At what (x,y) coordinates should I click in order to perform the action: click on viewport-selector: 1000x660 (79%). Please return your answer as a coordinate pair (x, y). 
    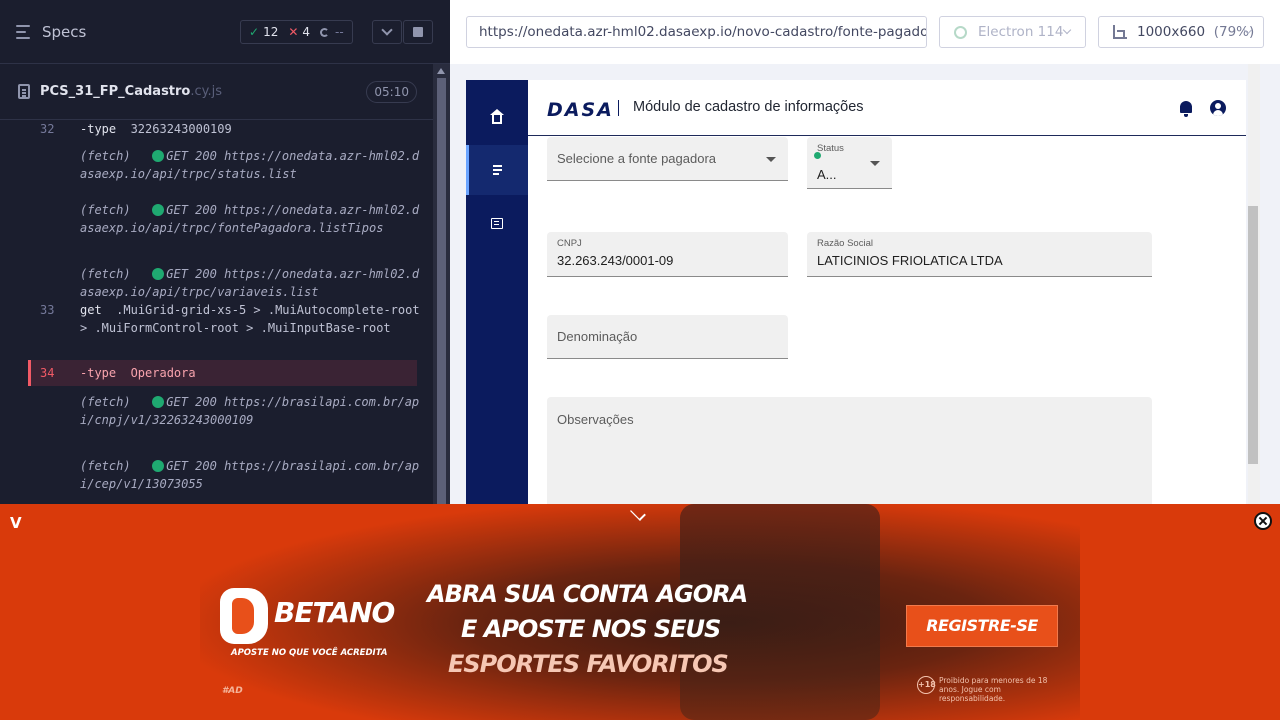
    Looking at the image, I should click on (1181, 32).